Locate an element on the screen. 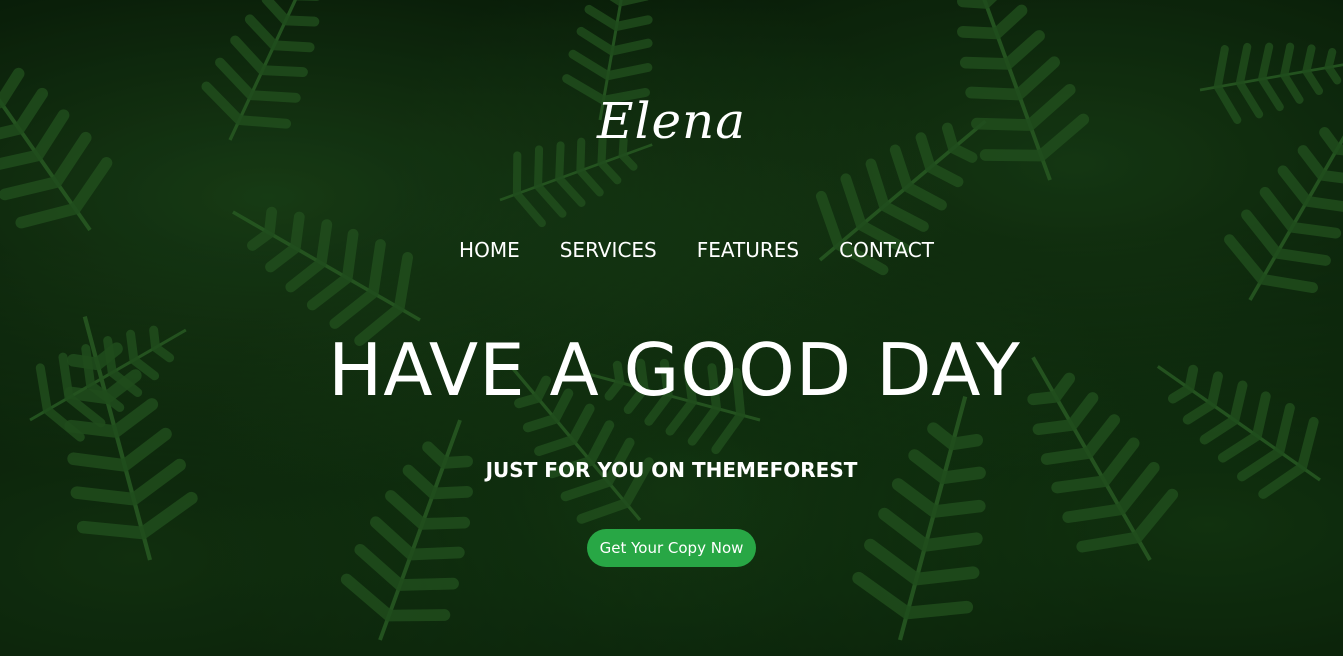 Image resolution: width=1343 pixels, height=656 pixels. nav-item-contact: CONTACT is located at coordinates (886, 250).